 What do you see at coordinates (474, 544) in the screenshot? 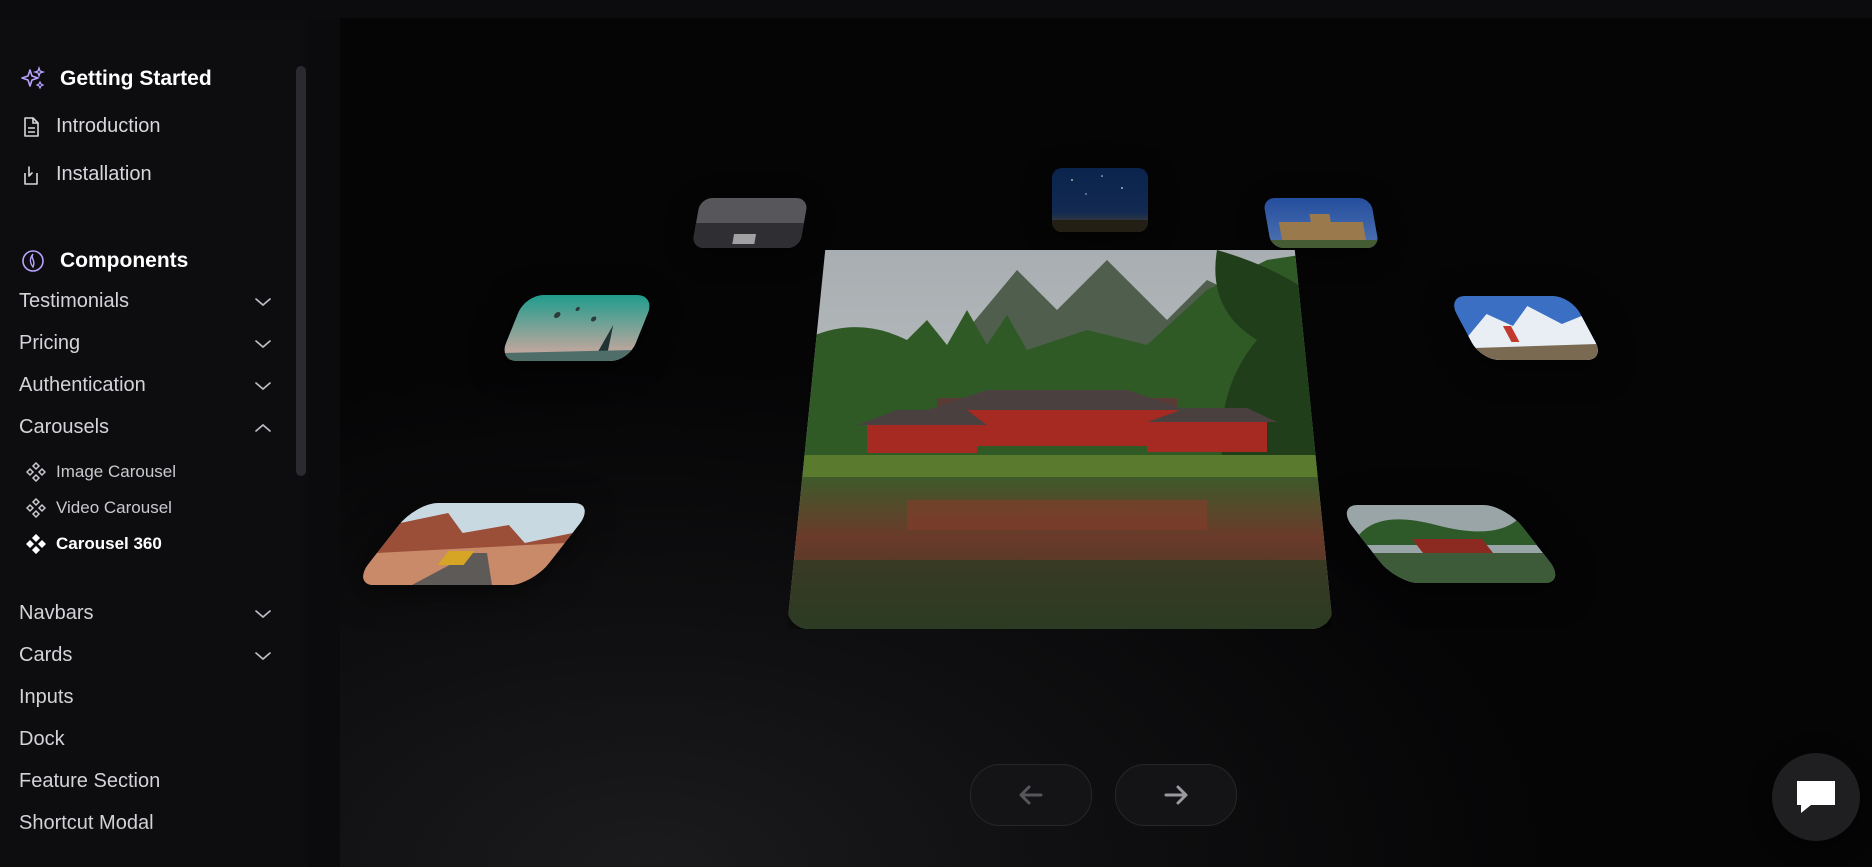
I see `carousel-image-desert-road` at bounding box center [474, 544].